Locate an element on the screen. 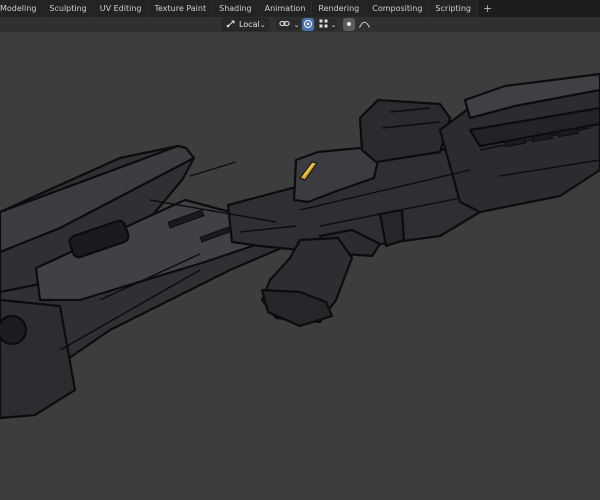  add-workspace-button: + is located at coordinates (488, 8).